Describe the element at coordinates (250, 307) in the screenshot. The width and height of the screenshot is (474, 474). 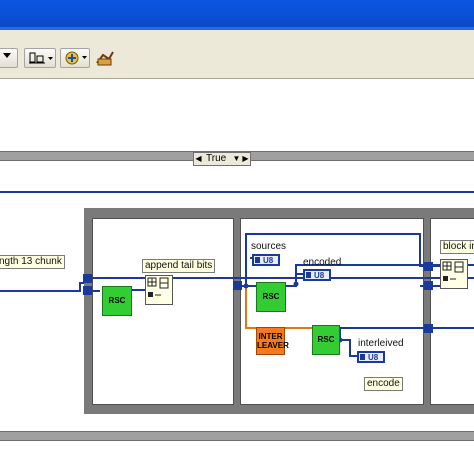
I see `wire-orange` at that location.